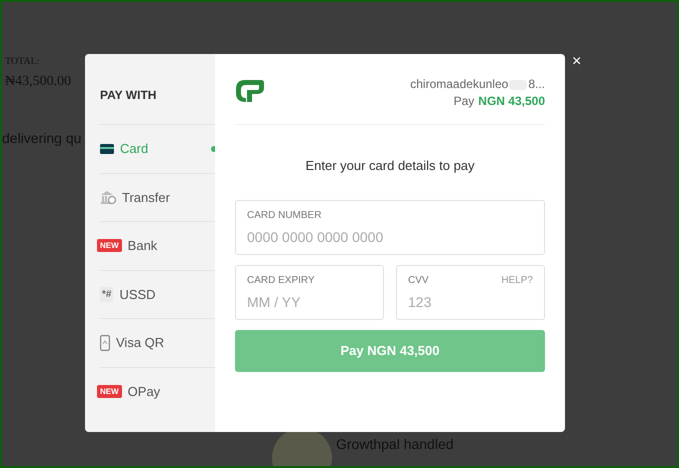  What do you see at coordinates (284, 215) in the screenshot?
I see `field-label: CARD NUMBER` at bounding box center [284, 215].